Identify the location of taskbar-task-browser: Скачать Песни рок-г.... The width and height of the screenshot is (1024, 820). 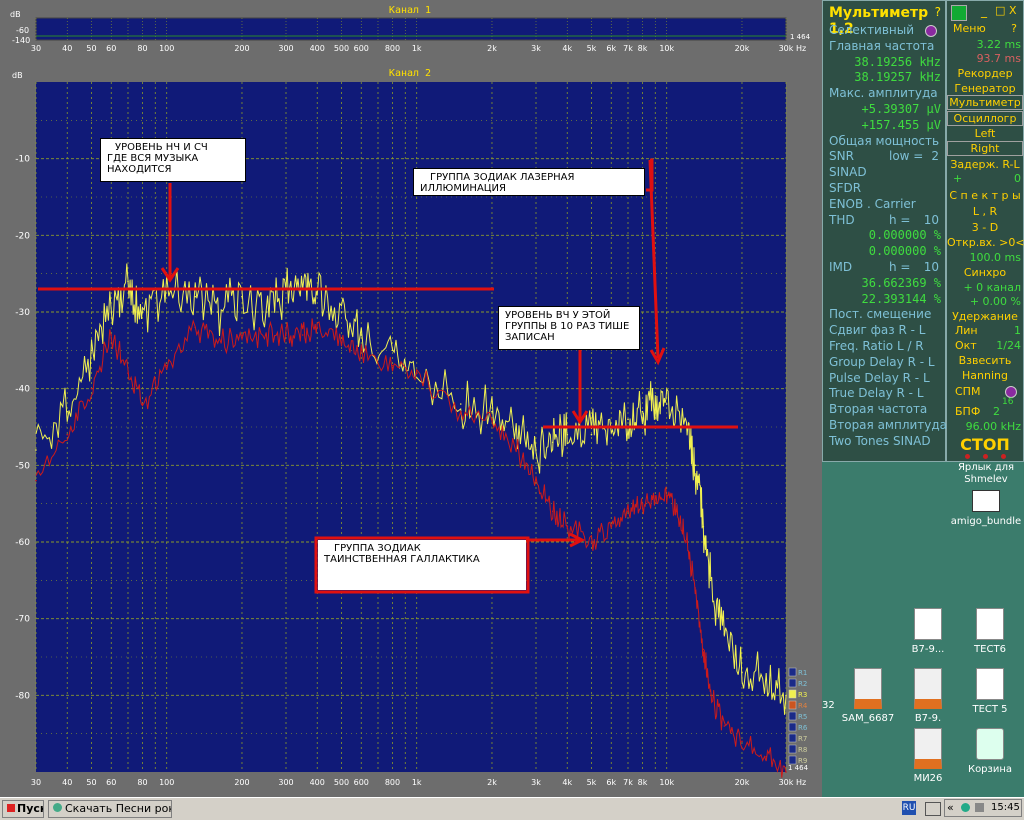
(110, 809).